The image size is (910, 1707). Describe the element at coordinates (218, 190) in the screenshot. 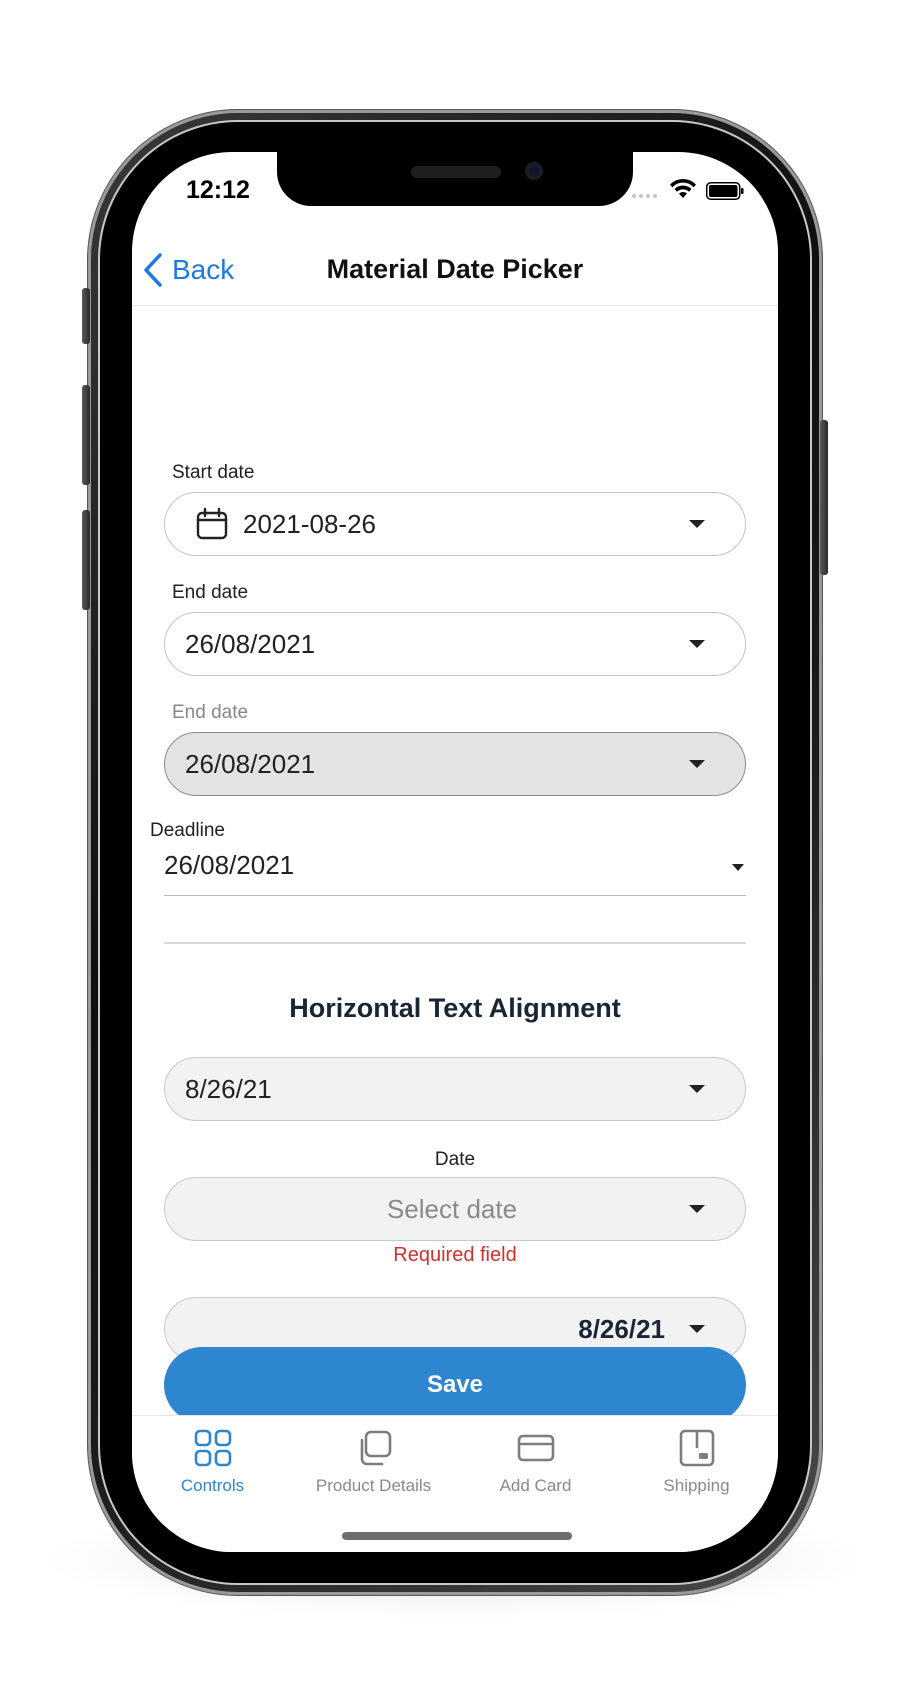

I see `status-time: 12:12` at that location.